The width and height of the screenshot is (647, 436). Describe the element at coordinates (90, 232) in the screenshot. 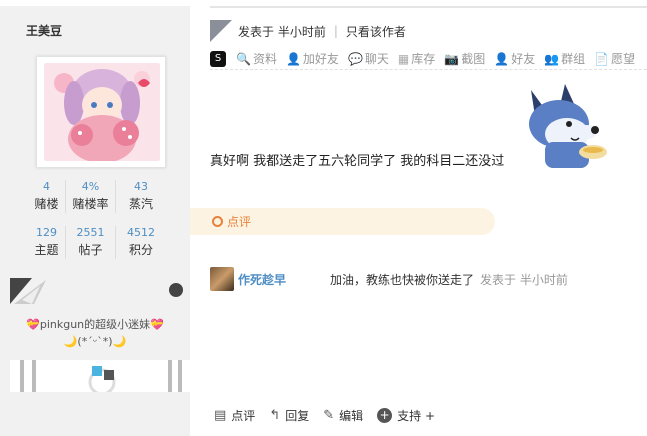

I see `stat-value: 2551` at that location.